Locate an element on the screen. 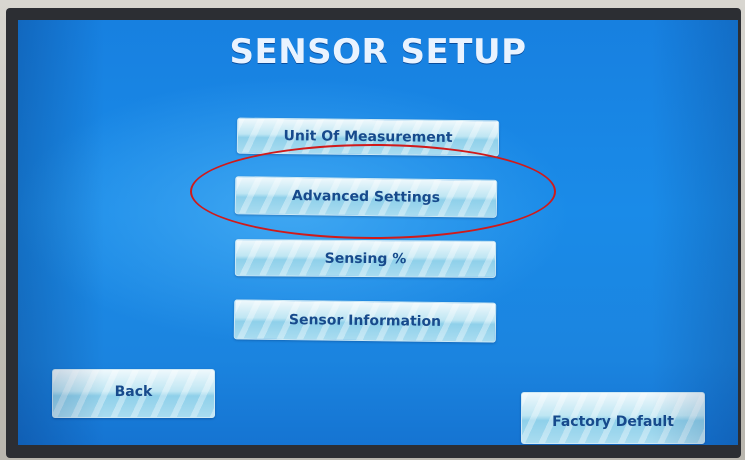  advanced-settings-label: Advanced Settings is located at coordinates (366, 197).